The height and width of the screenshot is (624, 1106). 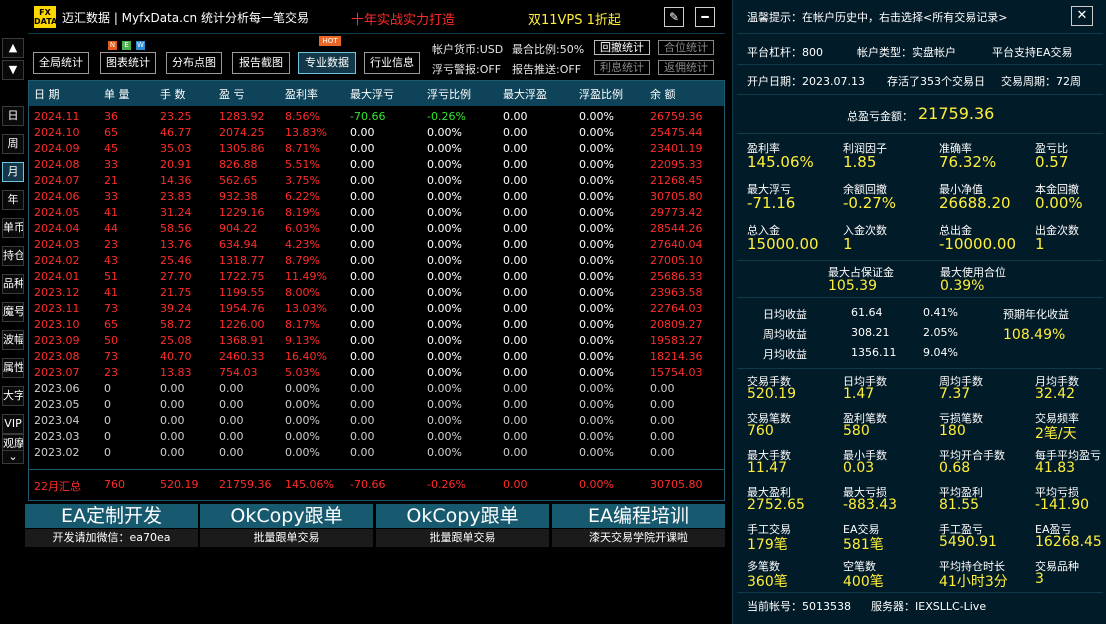 What do you see at coordinates (663, 94) in the screenshot?
I see `column-header: 余 额` at bounding box center [663, 94].